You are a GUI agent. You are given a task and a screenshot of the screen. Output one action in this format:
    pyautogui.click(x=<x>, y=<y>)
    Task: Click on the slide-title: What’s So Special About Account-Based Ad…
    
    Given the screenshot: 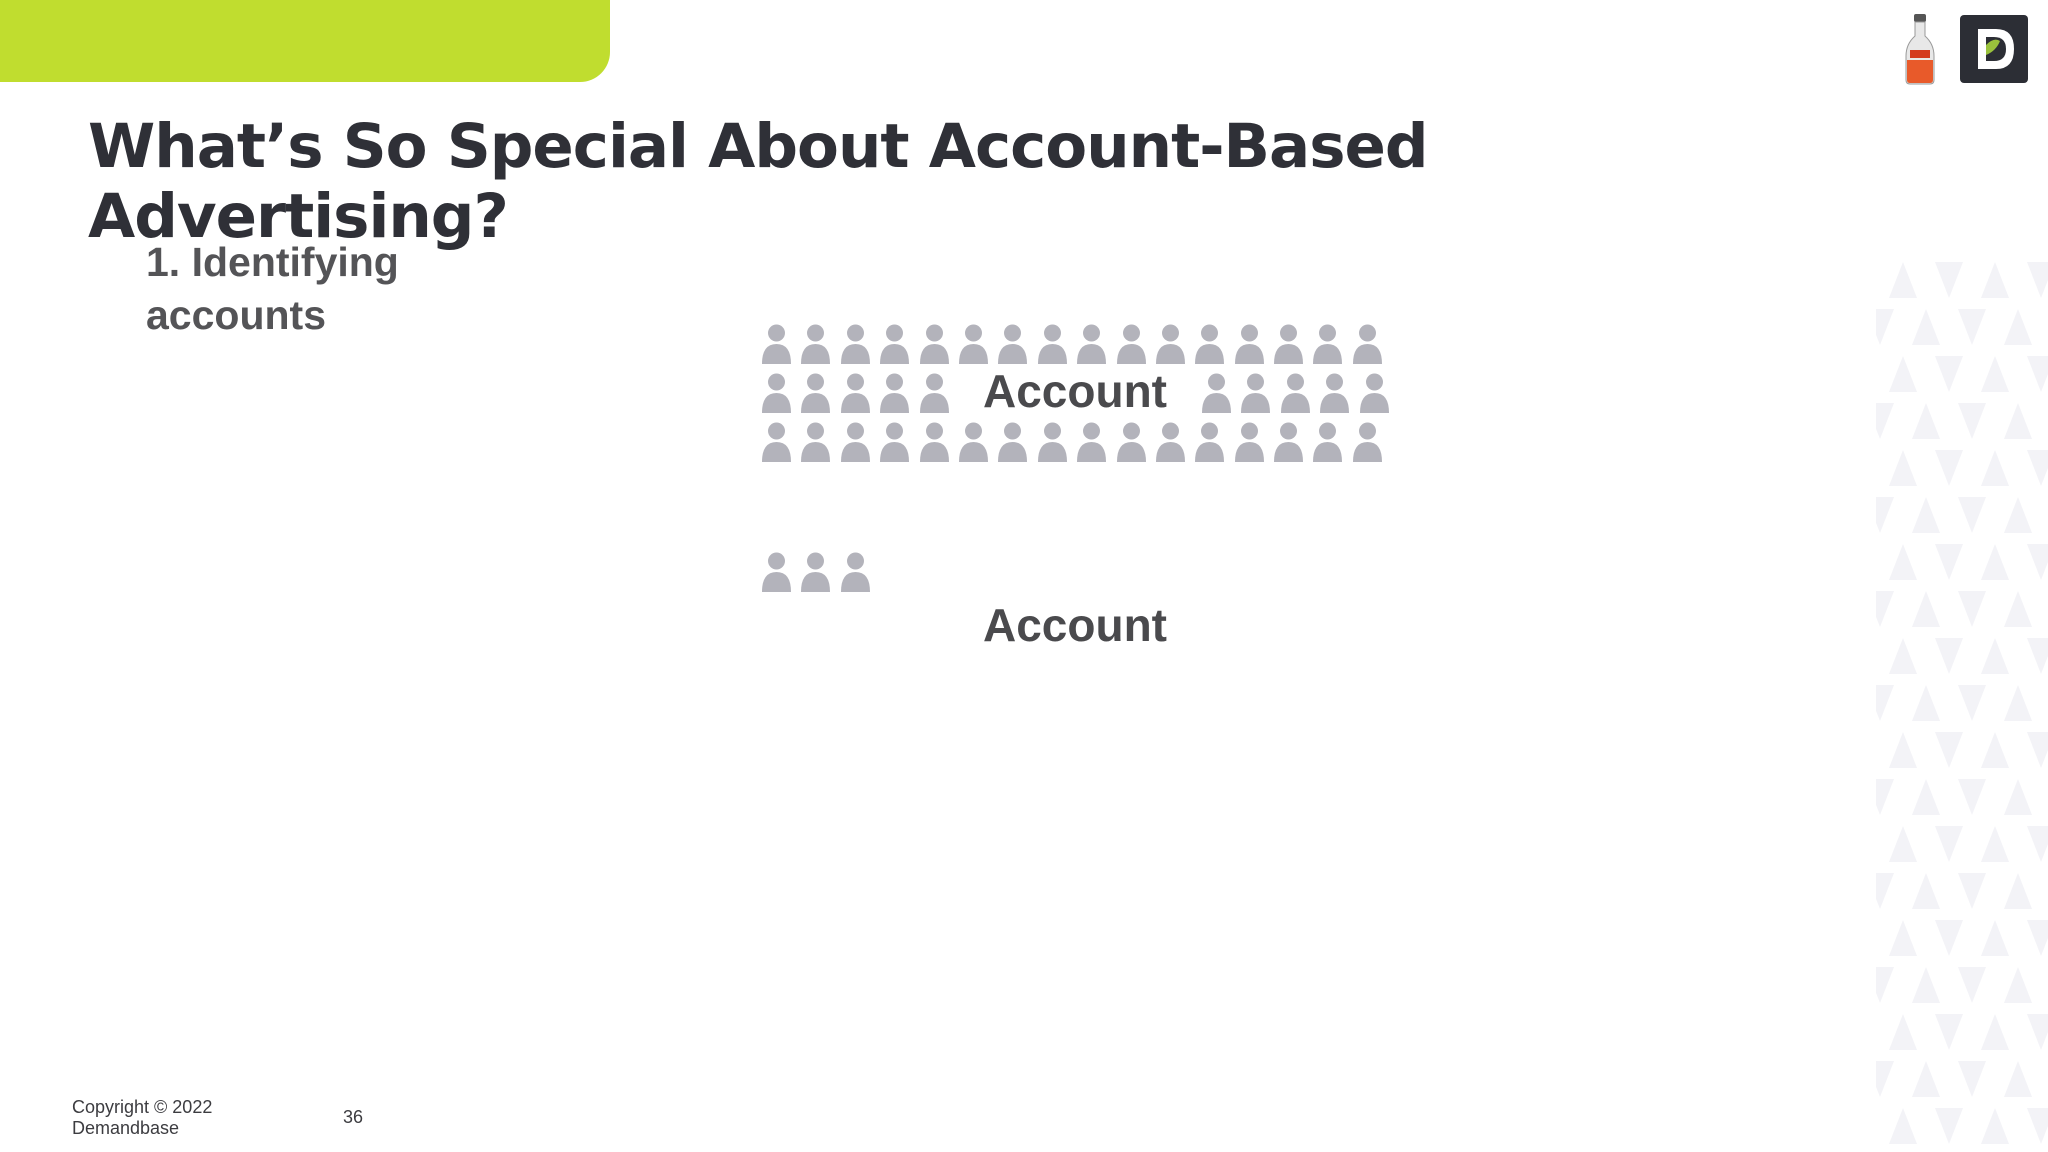 What is the action you would take?
    pyautogui.click(x=758, y=181)
    